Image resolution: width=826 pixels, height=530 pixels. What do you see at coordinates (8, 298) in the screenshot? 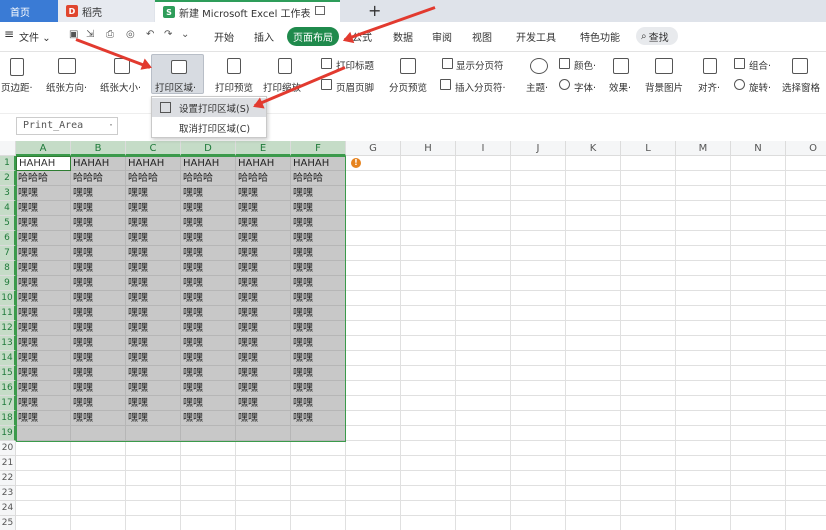
I see `row-header: 10` at bounding box center [8, 298].